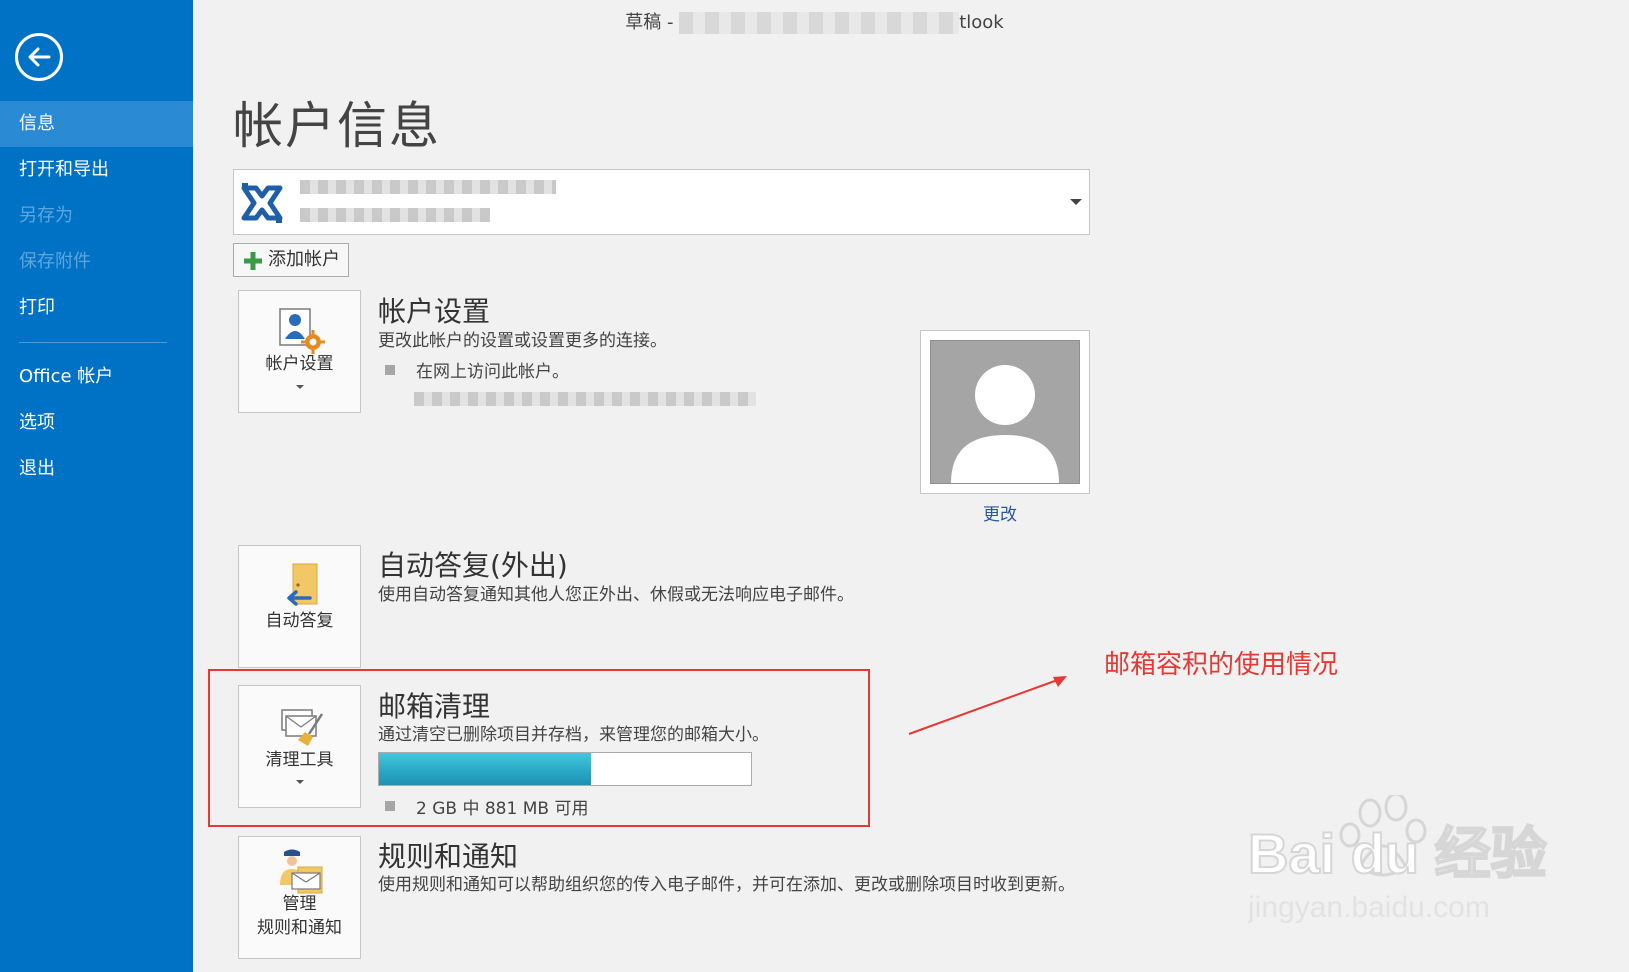  What do you see at coordinates (299, 904) in the screenshot?
I see `manage-rules-tile-label-line1: 管理` at bounding box center [299, 904].